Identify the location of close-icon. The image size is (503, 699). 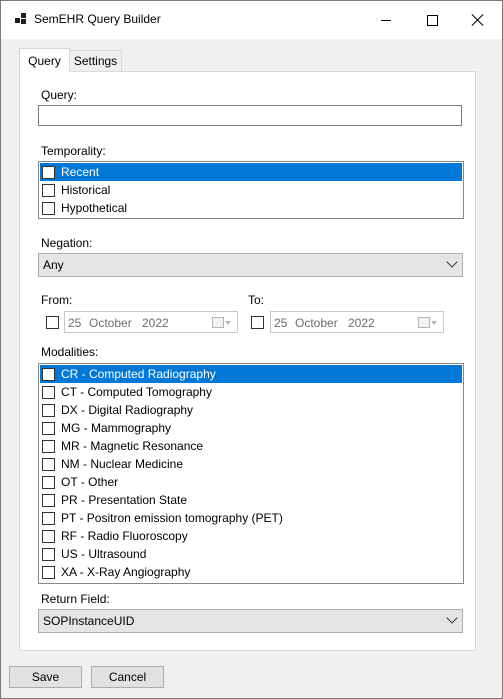
(478, 20).